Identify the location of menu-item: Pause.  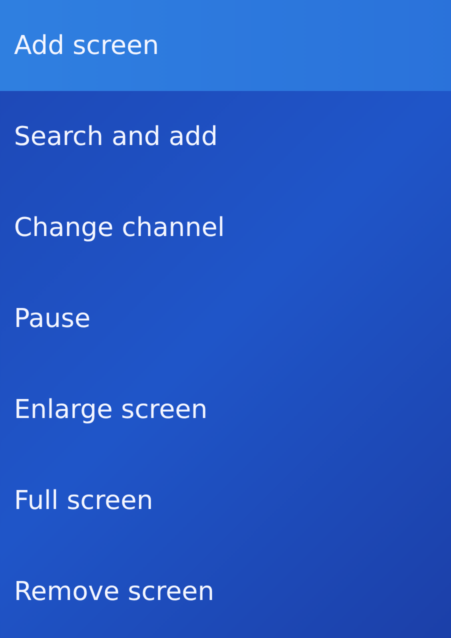
(225, 319).